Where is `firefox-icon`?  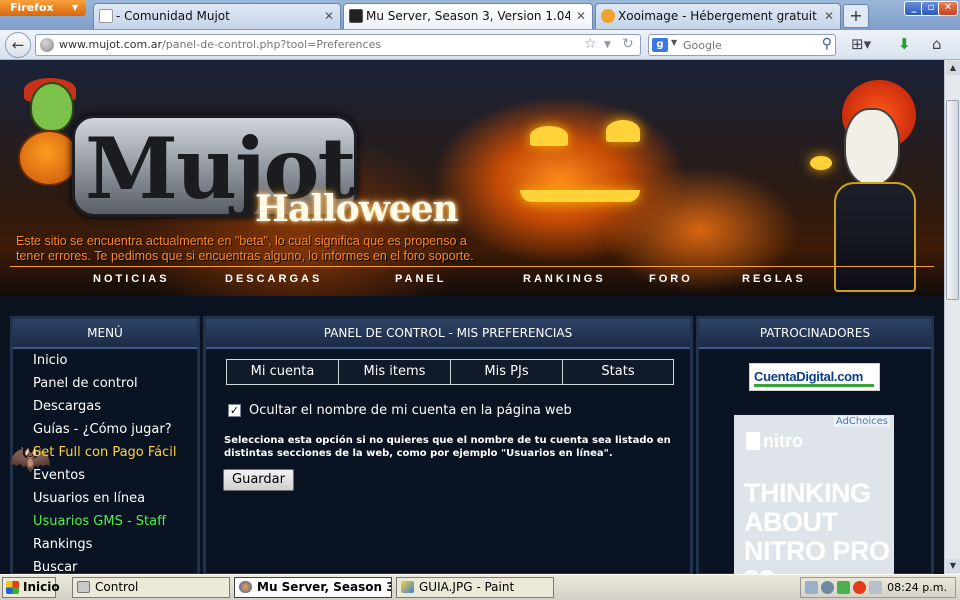
firefox-icon is located at coordinates (245, 587).